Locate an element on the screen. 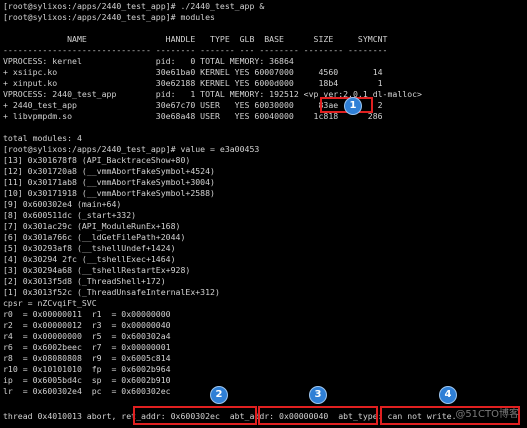  backtrace-line: [13] 0x301678f8 (API_BacktraceShow+80) is located at coordinates (97, 160).